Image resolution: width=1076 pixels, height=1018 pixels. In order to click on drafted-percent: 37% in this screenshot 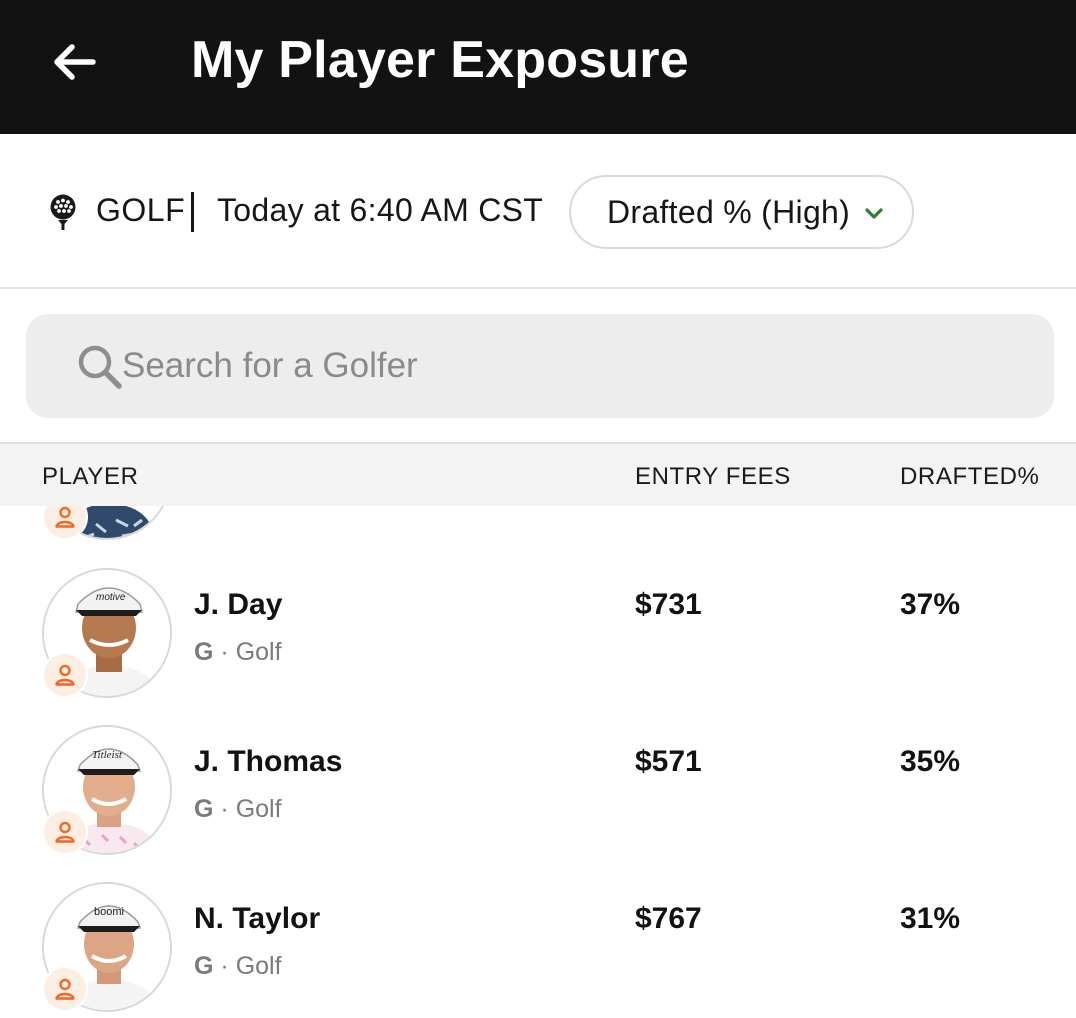, I will do `click(930, 604)`.